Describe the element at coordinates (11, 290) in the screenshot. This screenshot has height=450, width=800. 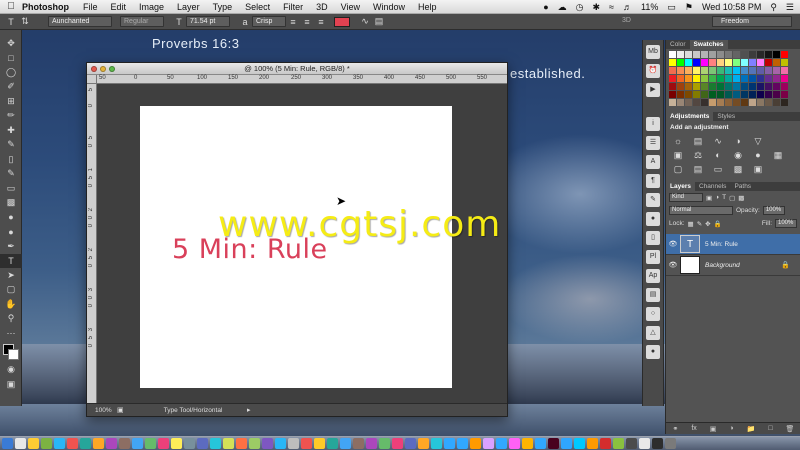
I see `shape-tool-icon: ▢` at that location.